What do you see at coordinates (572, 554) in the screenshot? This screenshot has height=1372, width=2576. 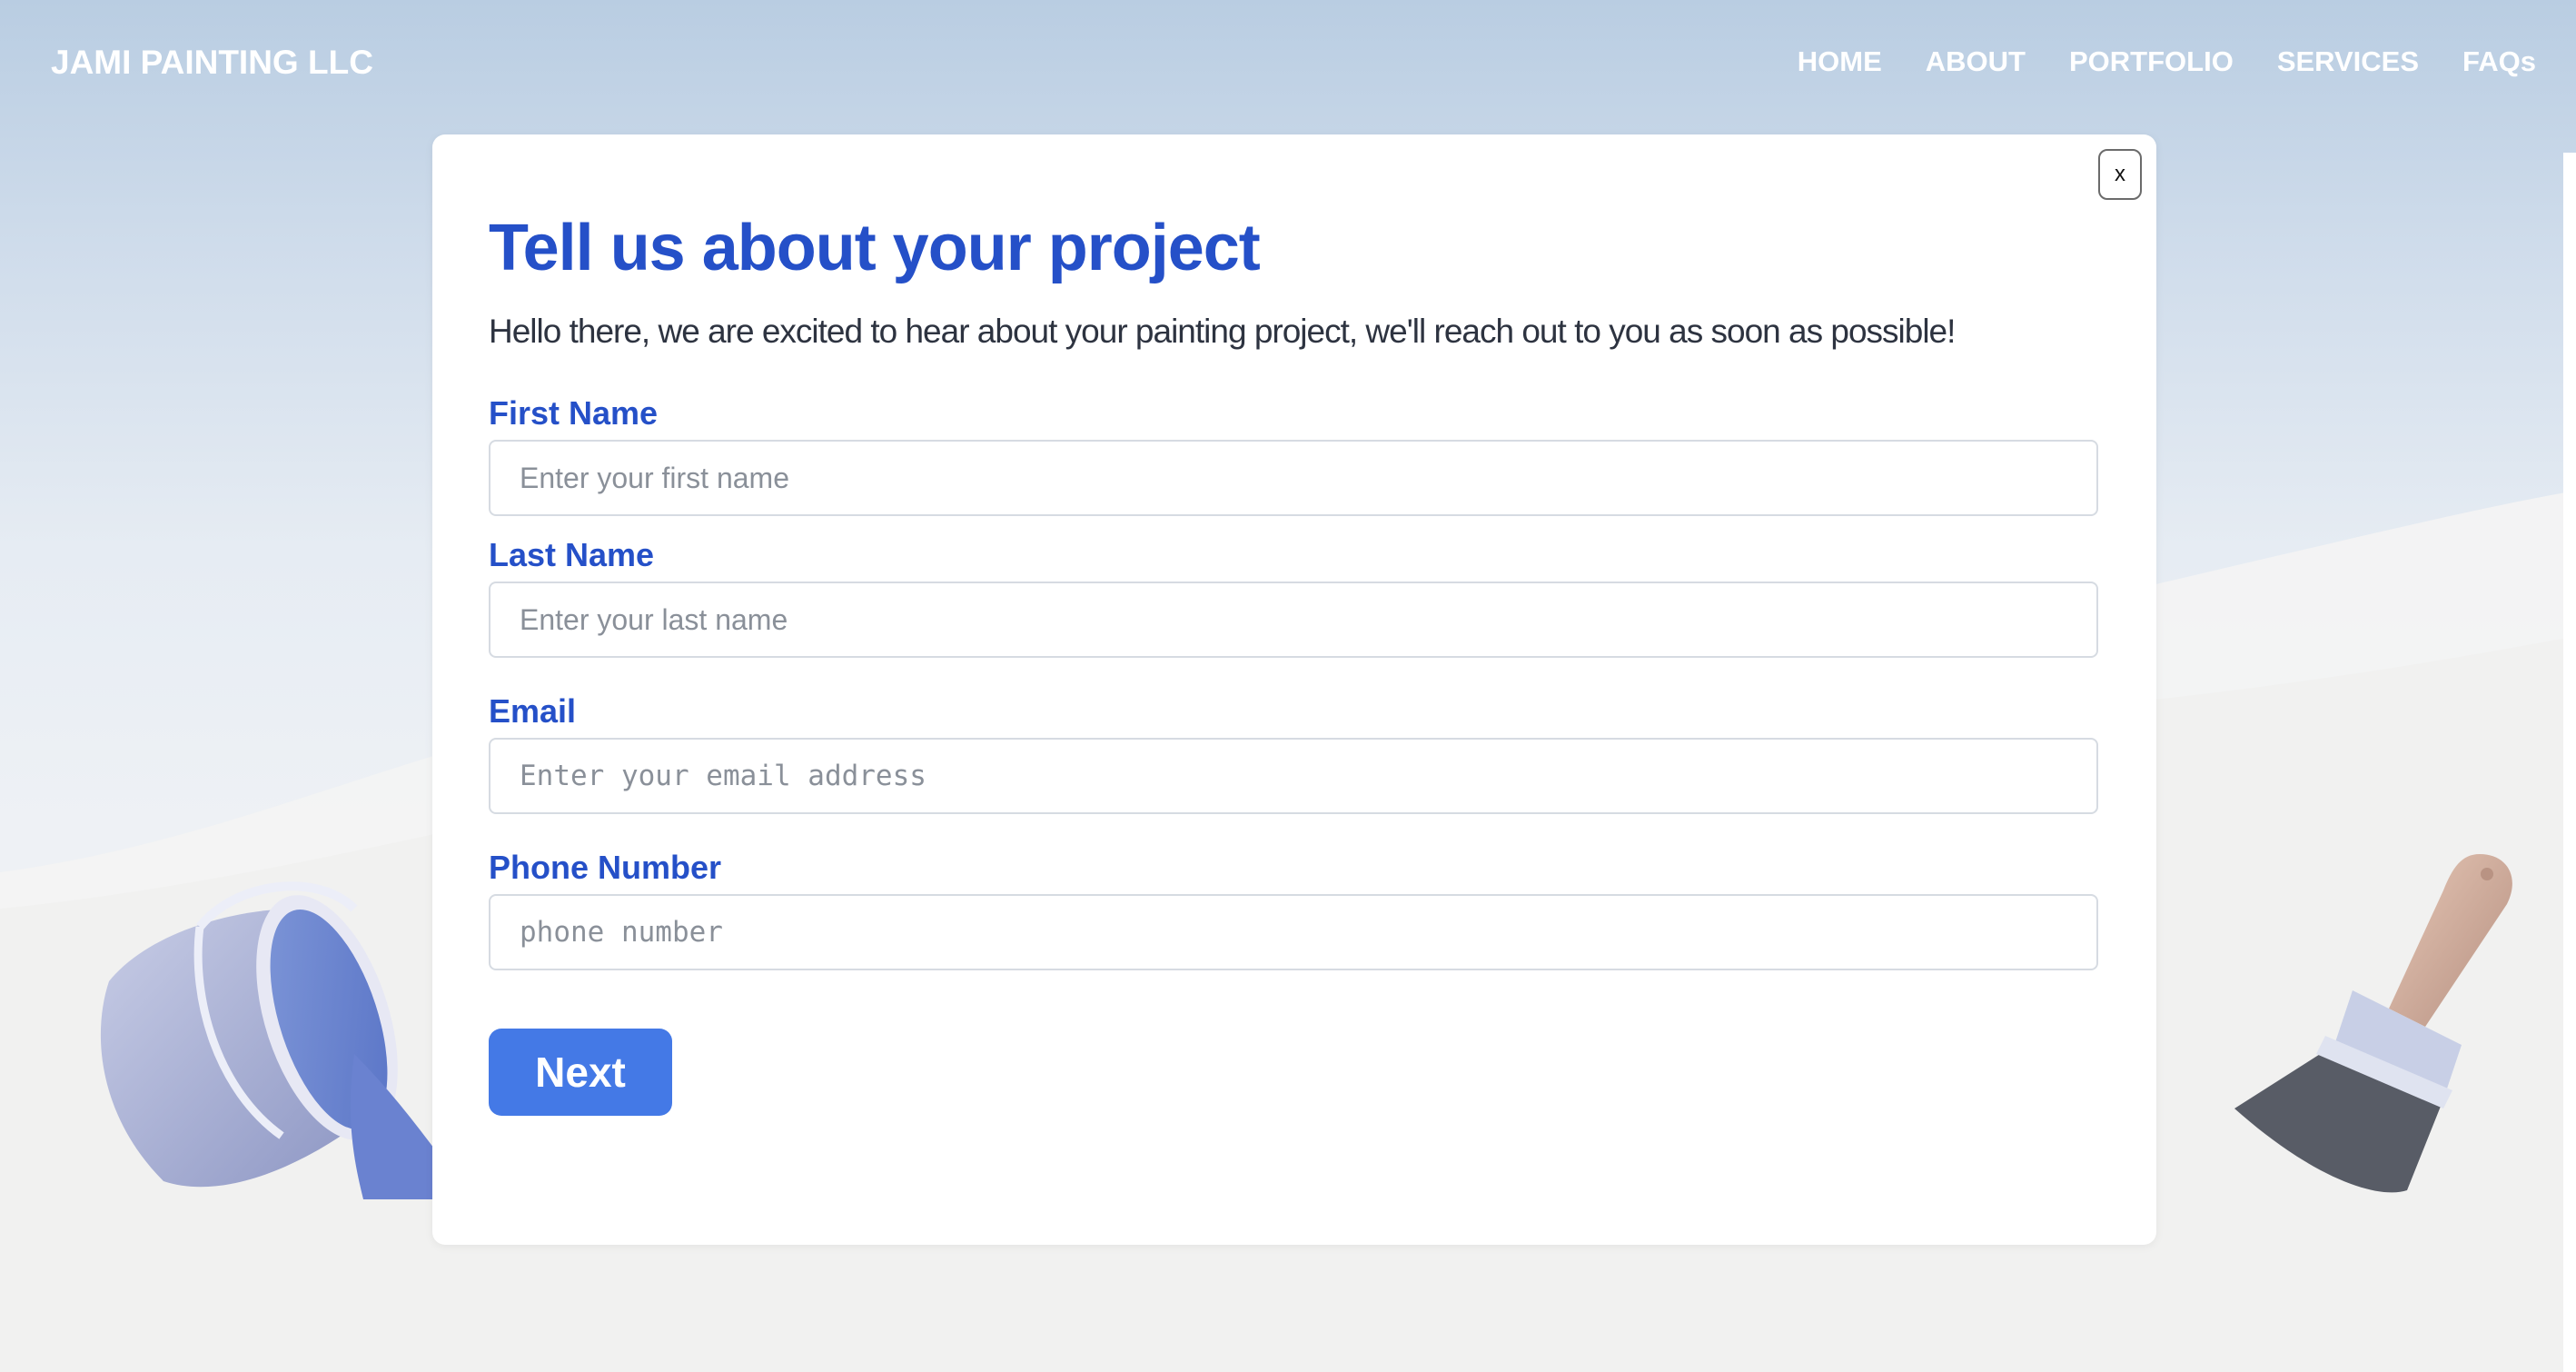 I see `last-name-label: Last Name` at bounding box center [572, 554].